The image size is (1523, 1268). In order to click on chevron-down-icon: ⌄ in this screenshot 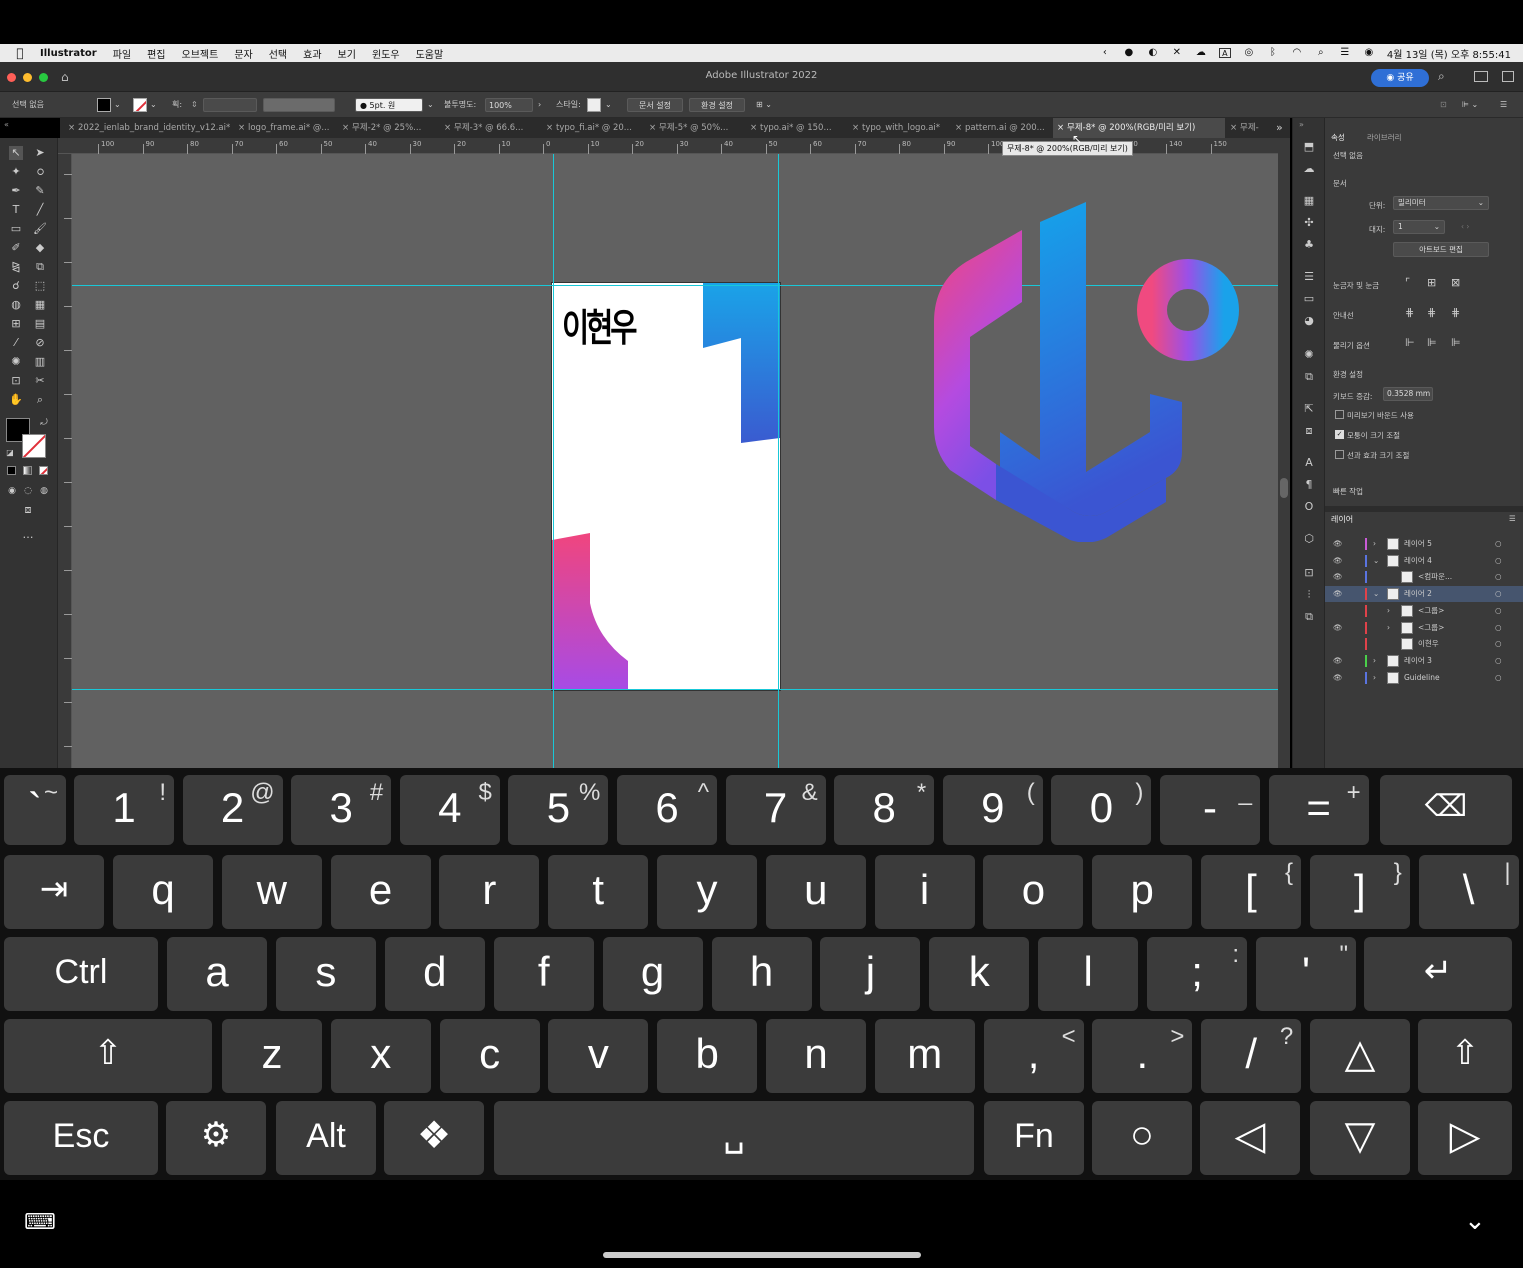, I will do `click(117, 105)`.